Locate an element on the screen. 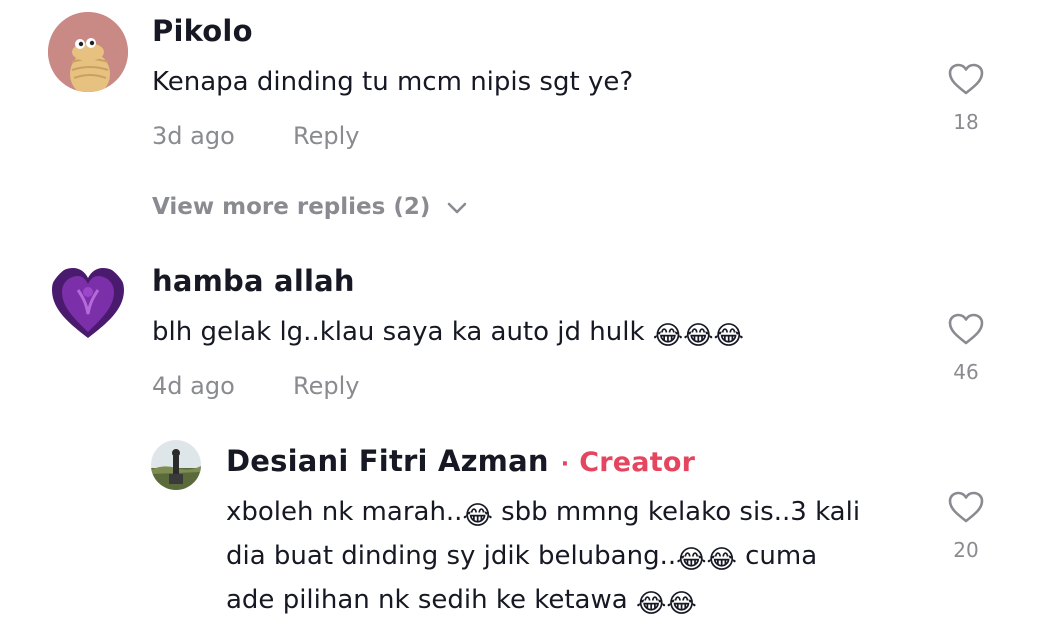 This screenshot has width=1046, height=626. cookie-character-avatar-image is located at coordinates (88, 52).